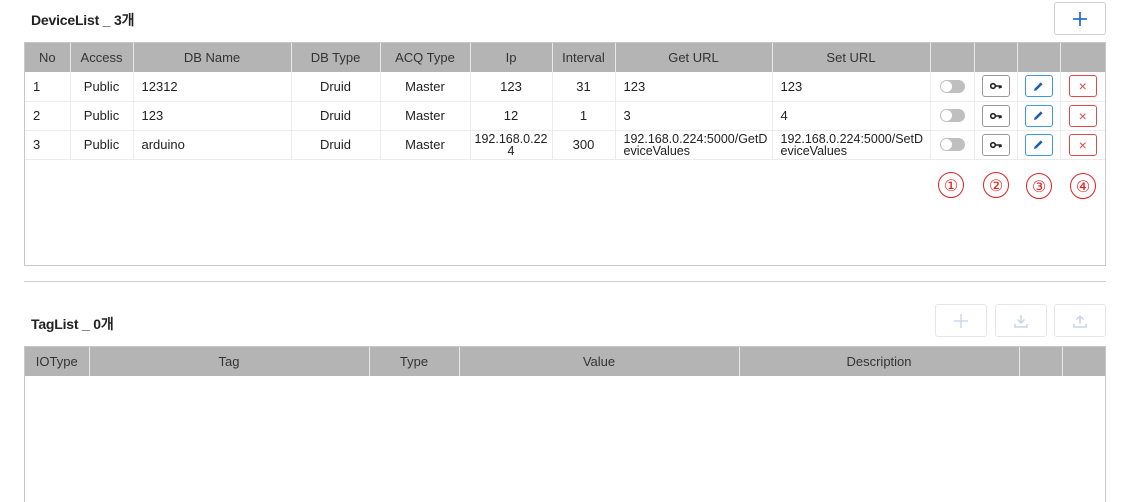 This screenshot has width=1141, height=502. What do you see at coordinates (584, 57) in the screenshot?
I see `col-interval: Interval` at bounding box center [584, 57].